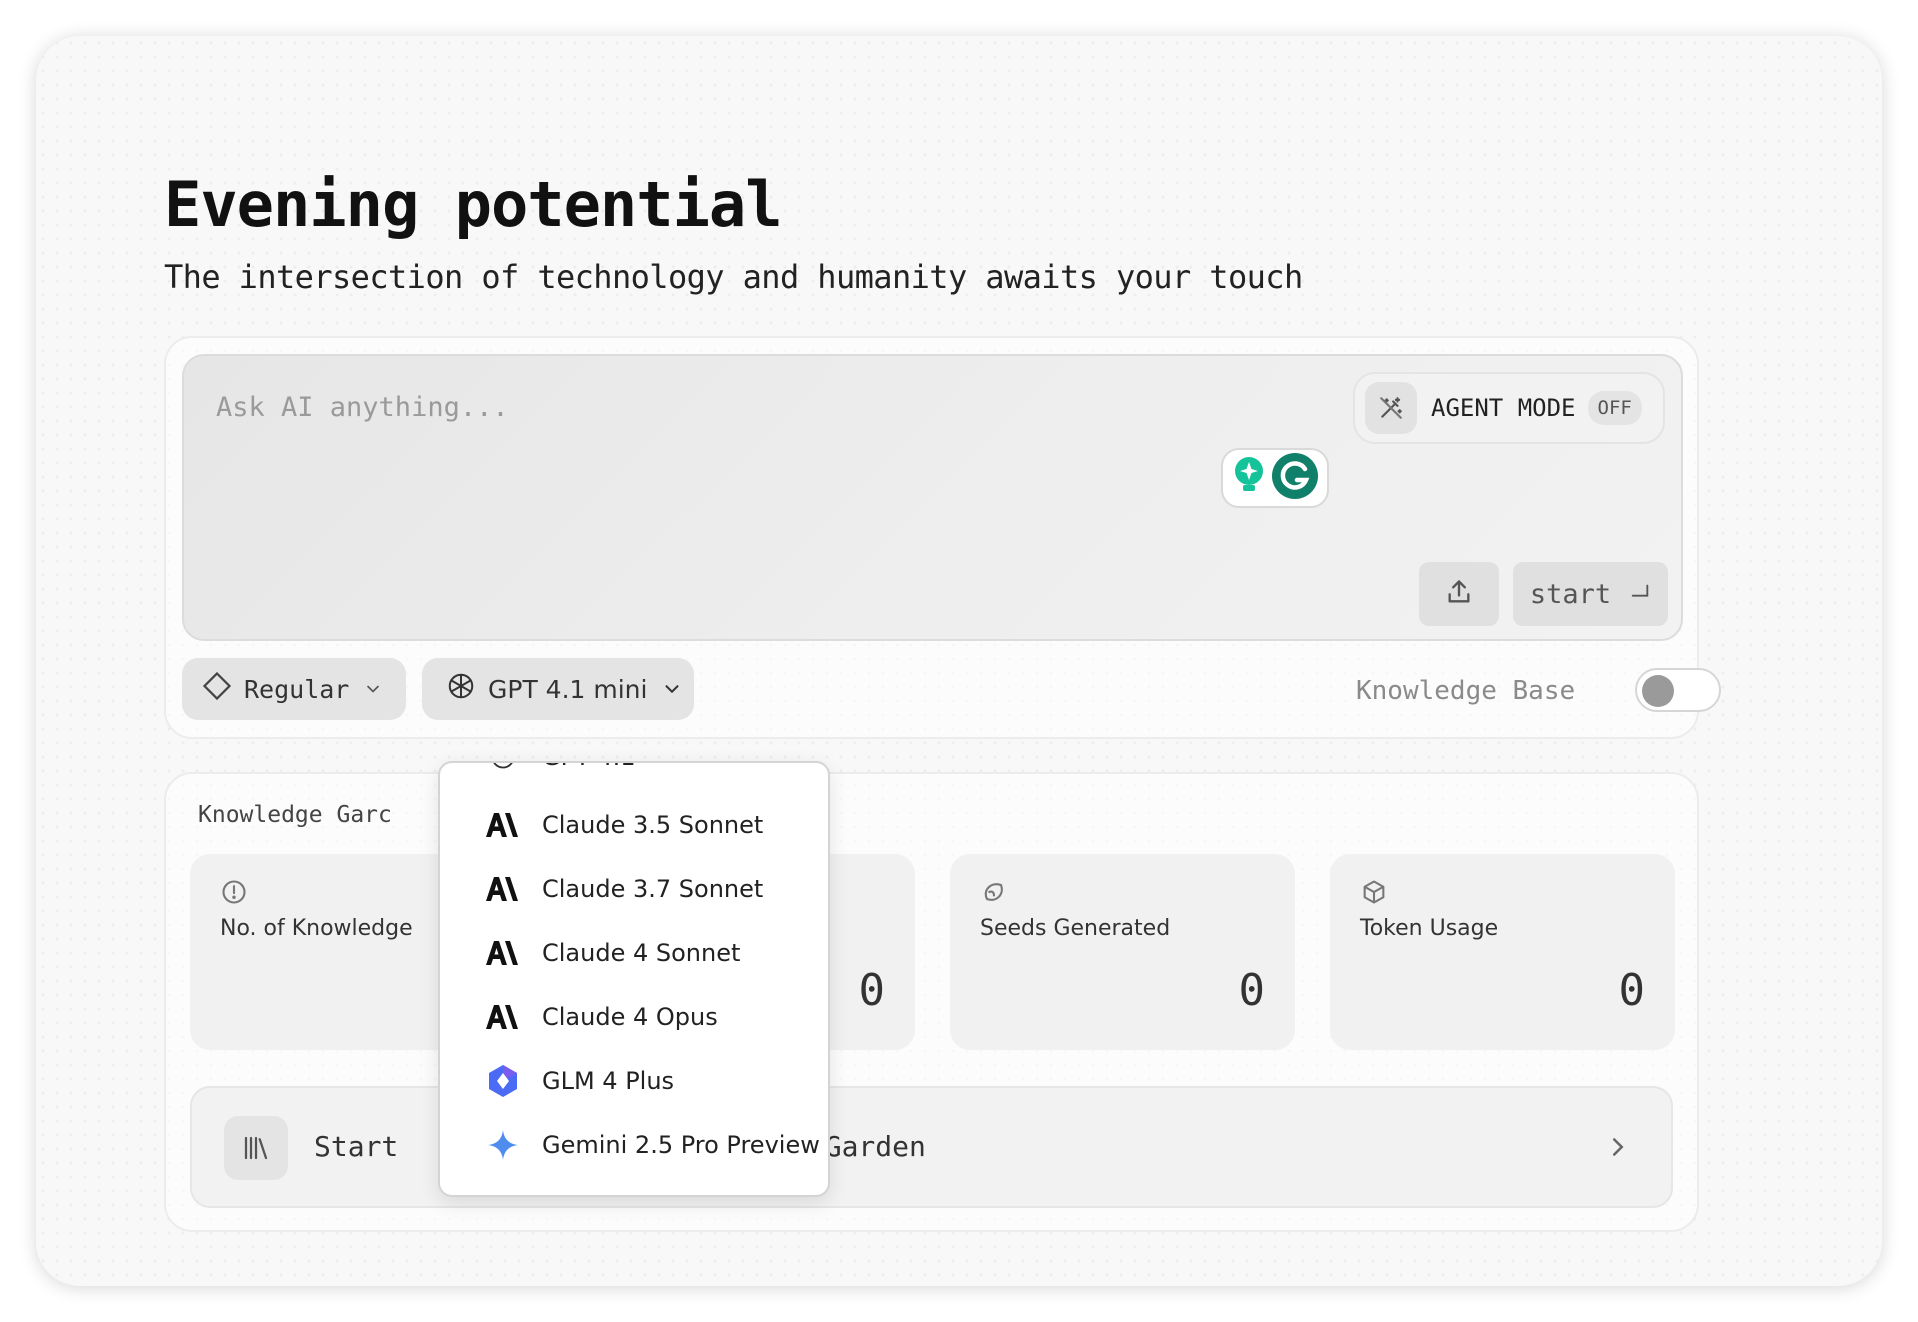  What do you see at coordinates (931, 1147) in the screenshot?
I see `start-knowledge-garden-row: Start e Garden` at bounding box center [931, 1147].